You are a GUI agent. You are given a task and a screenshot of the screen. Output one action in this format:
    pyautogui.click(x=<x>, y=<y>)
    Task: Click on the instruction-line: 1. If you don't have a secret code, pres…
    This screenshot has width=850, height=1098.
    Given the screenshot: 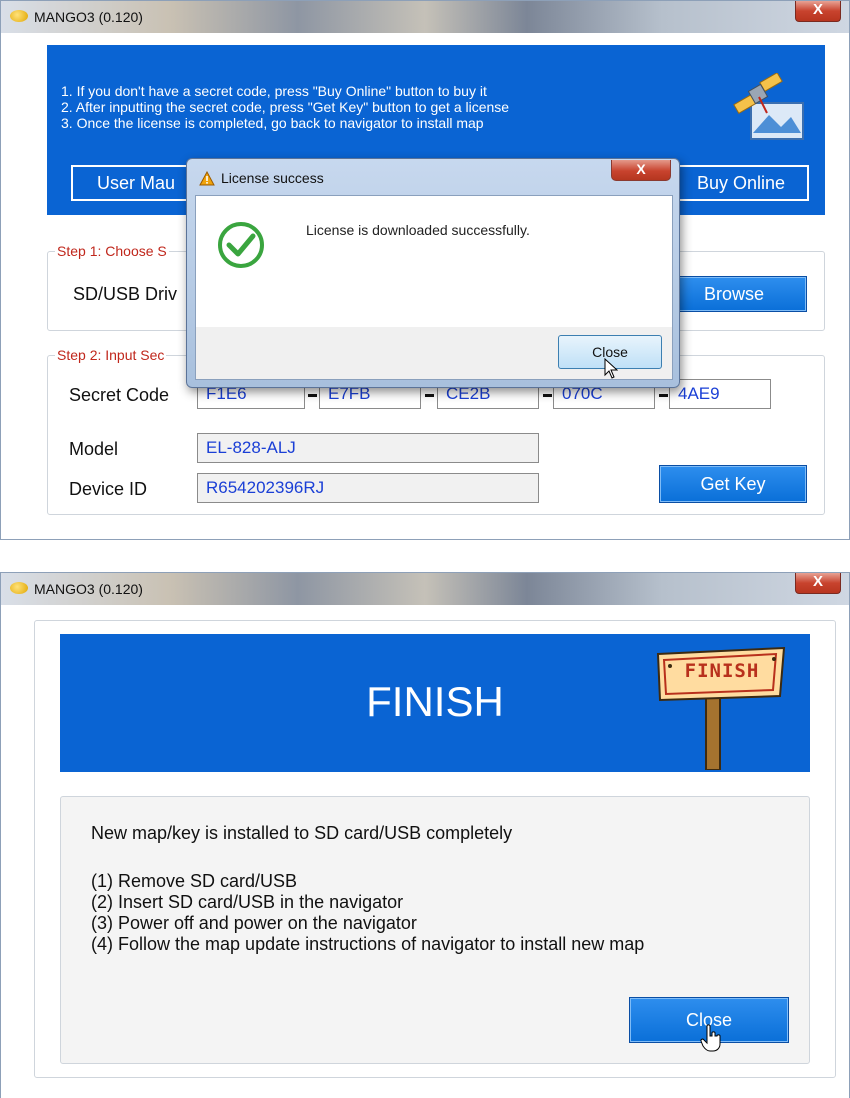 What is the action you would take?
    pyautogui.click(x=274, y=91)
    